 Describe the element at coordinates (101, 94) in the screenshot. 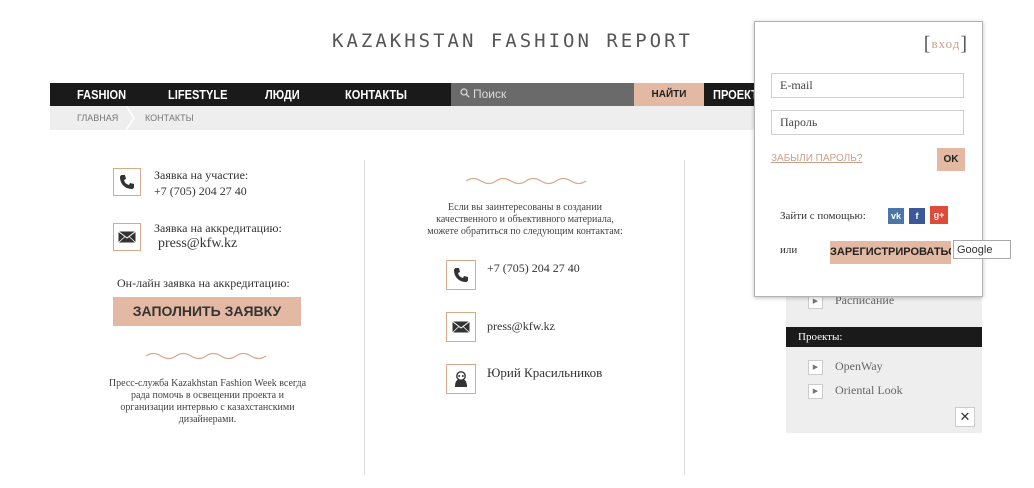

I see `nav-item-fashion: FASHION` at that location.